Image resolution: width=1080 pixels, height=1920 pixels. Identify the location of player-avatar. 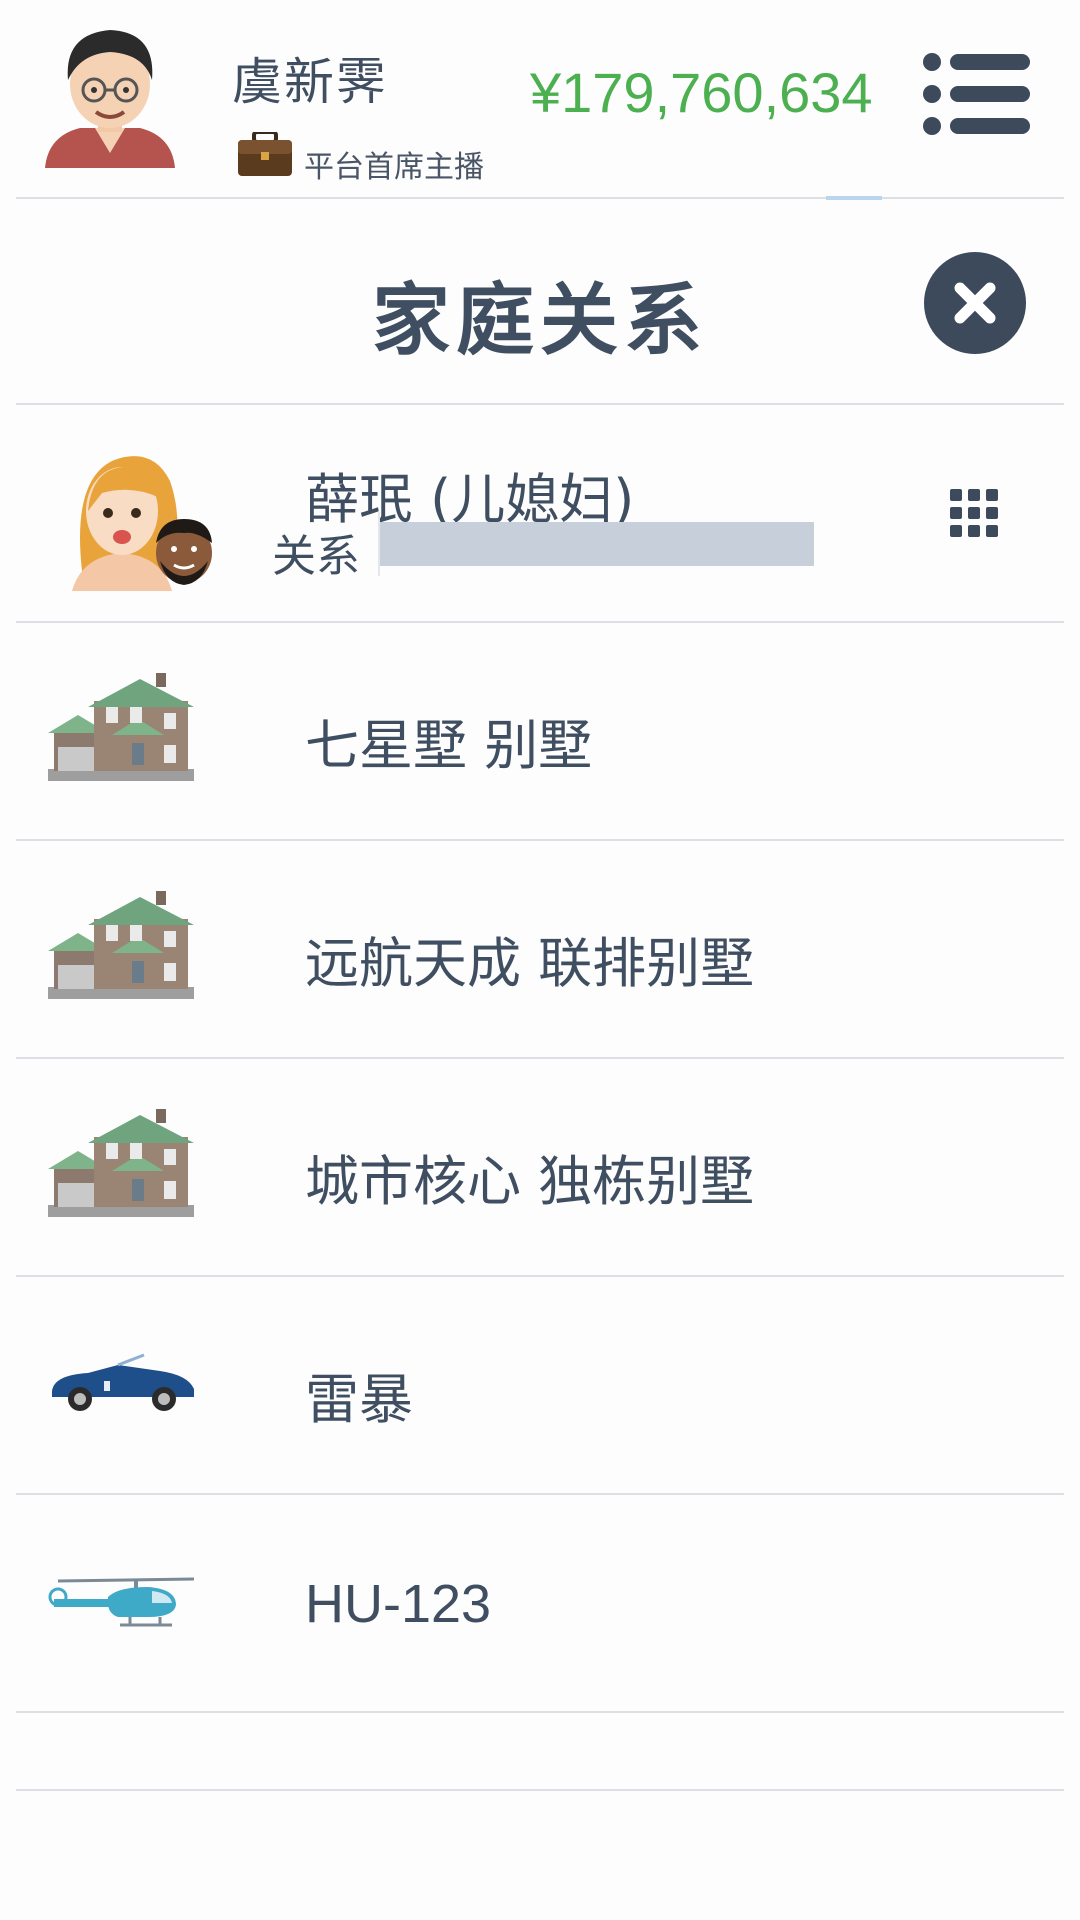
(110, 98).